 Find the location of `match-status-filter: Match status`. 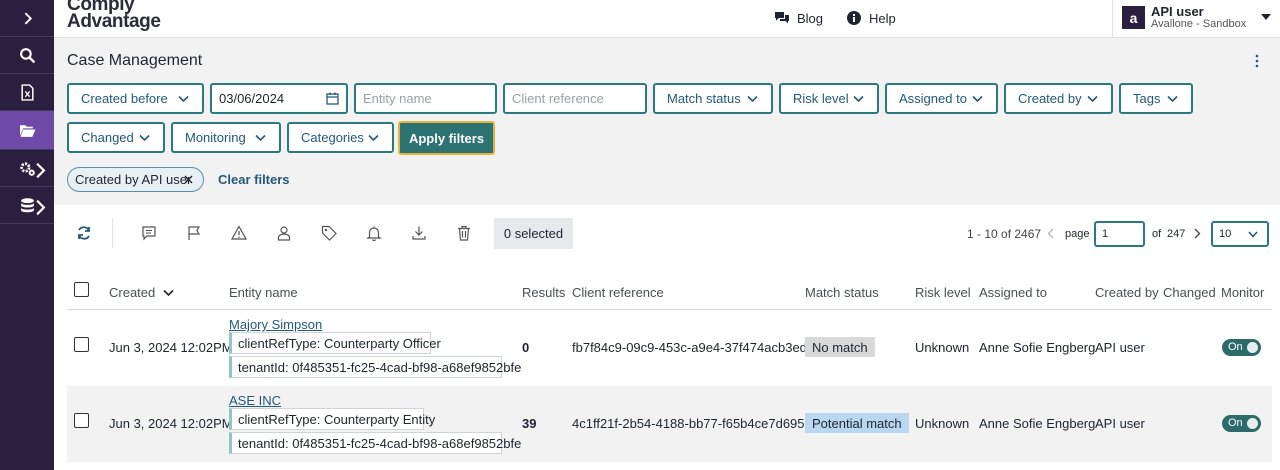

match-status-filter: Match status is located at coordinates (713, 98).